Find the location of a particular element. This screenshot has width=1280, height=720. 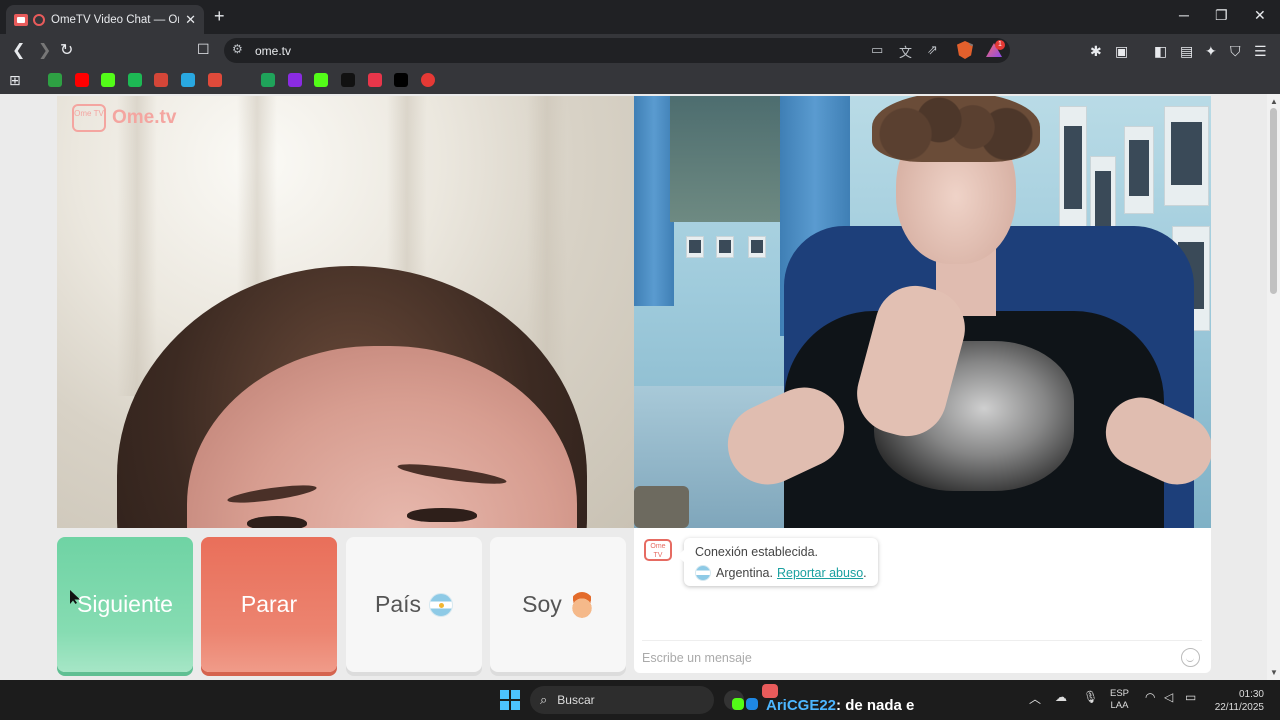

app-taskbar-icon is located at coordinates (752, 704).